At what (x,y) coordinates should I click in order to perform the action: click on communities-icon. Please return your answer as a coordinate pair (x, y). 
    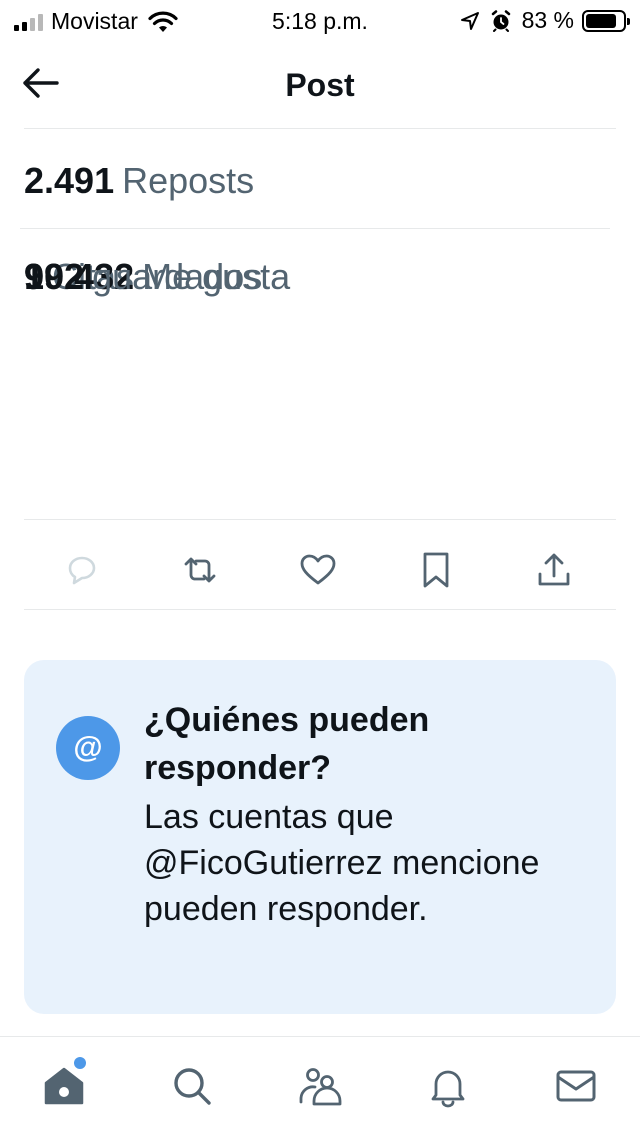
    Looking at the image, I should click on (320, 1087).